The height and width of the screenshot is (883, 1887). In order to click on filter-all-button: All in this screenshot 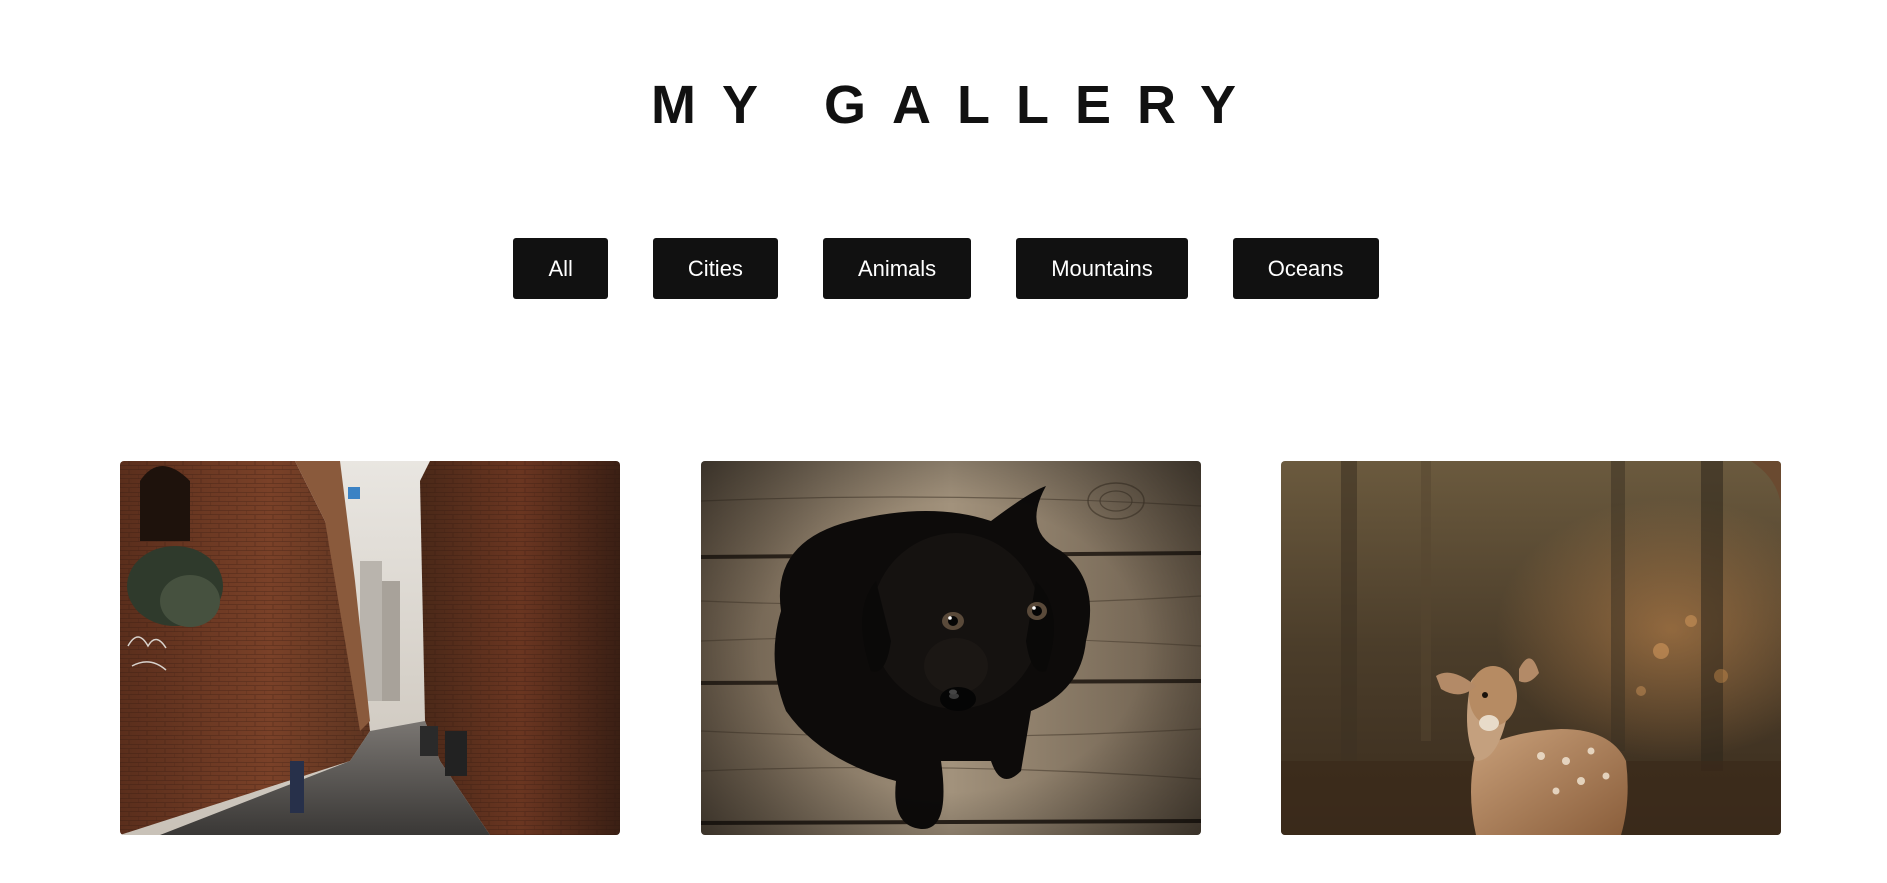, I will do `click(560, 268)`.